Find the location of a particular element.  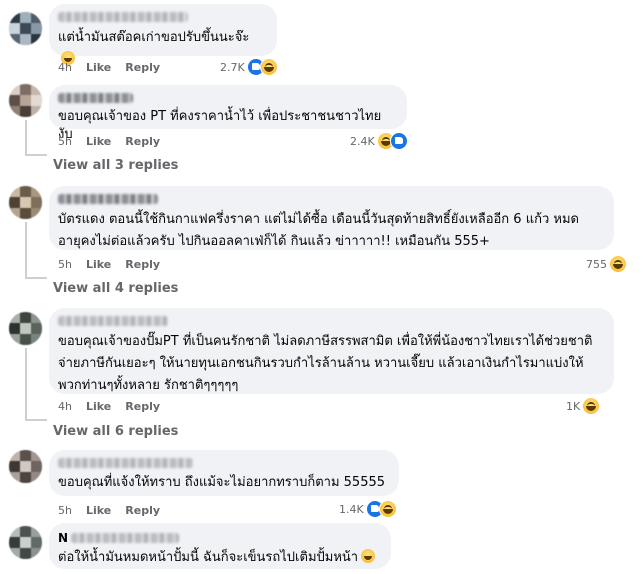

reaction-count: 1.4K is located at coordinates (351, 509).